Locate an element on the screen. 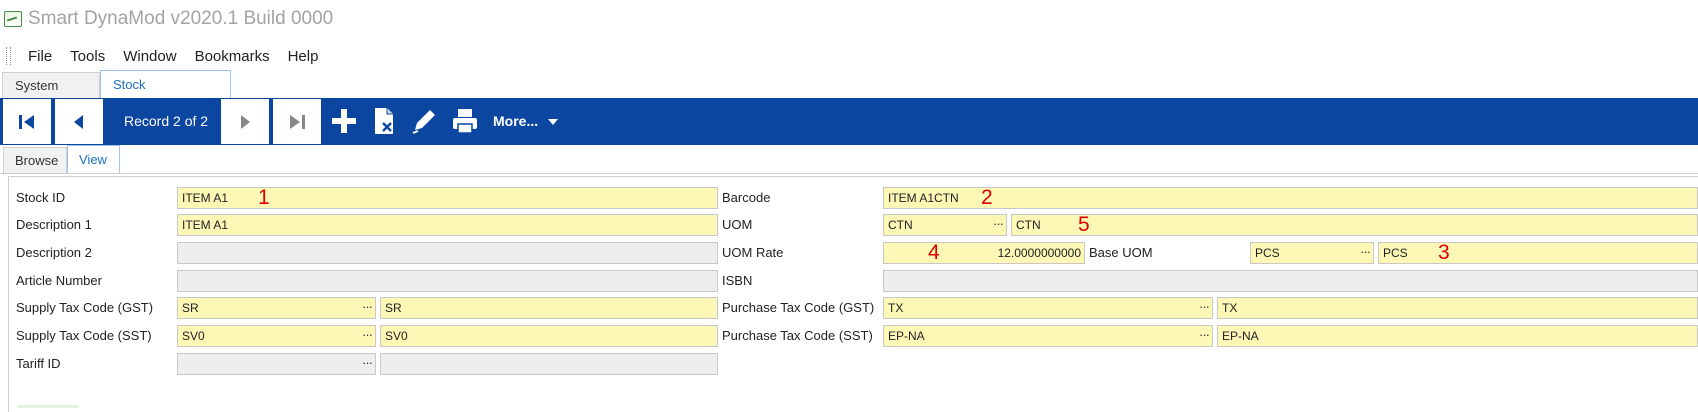 The height and width of the screenshot is (412, 1698). menu-bar: File Tools Window Bookmarks Help is located at coordinates (163, 56).